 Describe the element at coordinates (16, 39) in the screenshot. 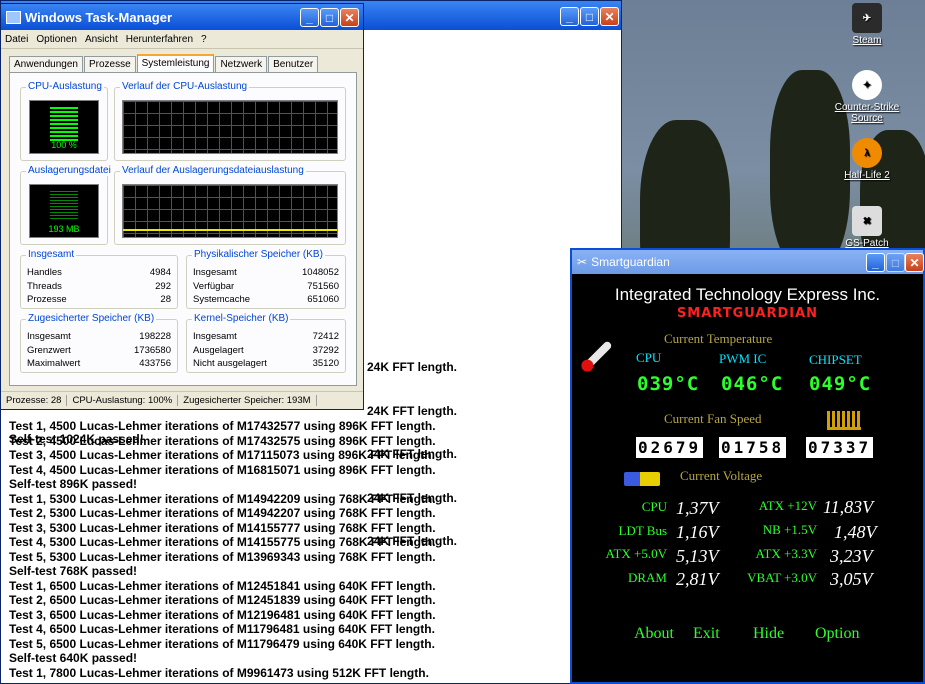

I see `menu-datei: Datei` at that location.